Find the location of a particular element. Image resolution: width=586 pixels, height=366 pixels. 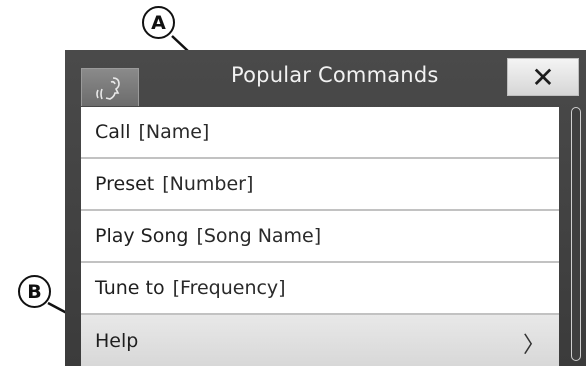

callout-a: A is located at coordinates (158, 22).